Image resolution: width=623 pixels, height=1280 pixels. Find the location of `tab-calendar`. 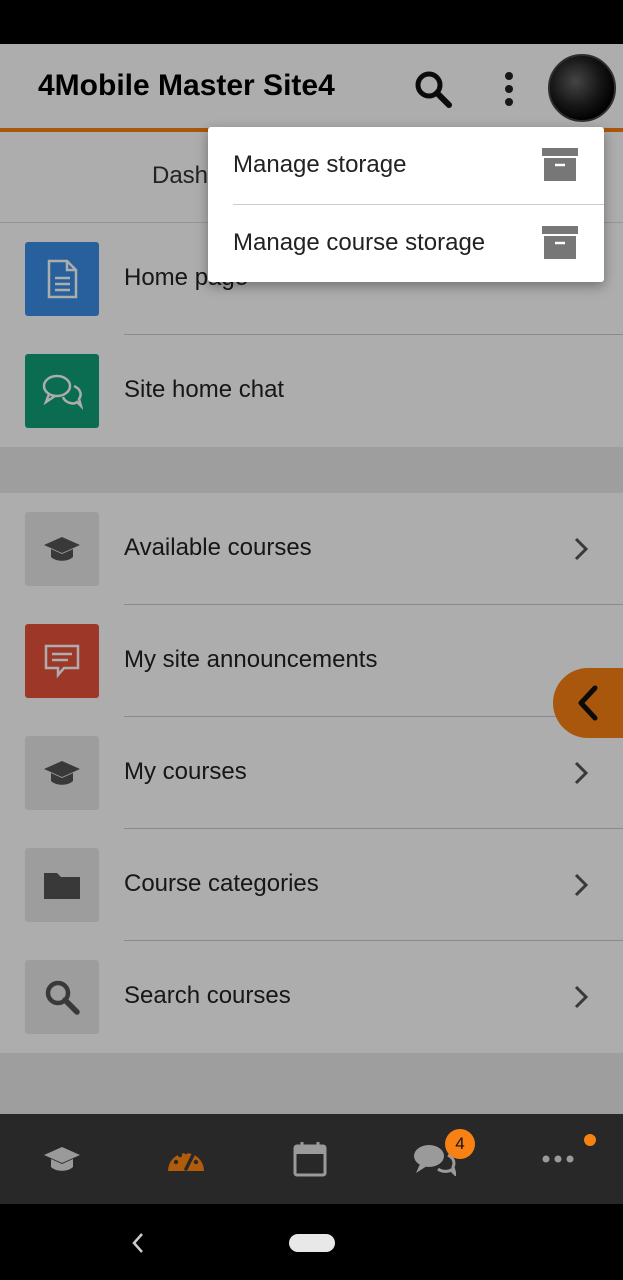

tab-calendar is located at coordinates (310, 1159).